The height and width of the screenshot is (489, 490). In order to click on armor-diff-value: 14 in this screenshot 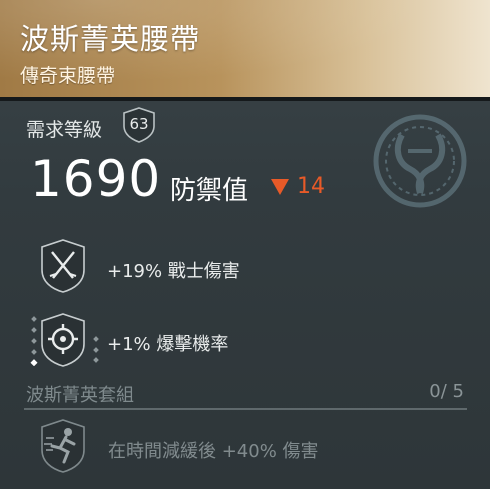, I will do `click(311, 186)`.